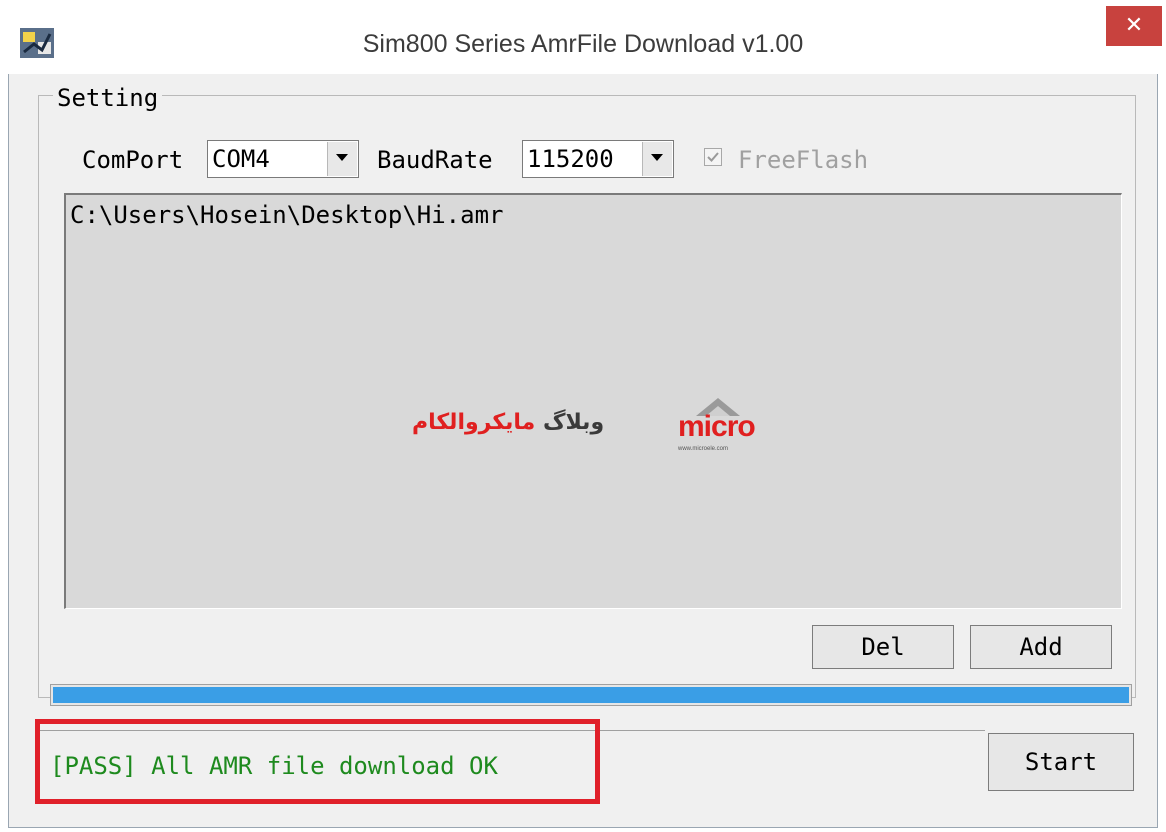  I want to click on comport-select: COM4, so click(283, 159).